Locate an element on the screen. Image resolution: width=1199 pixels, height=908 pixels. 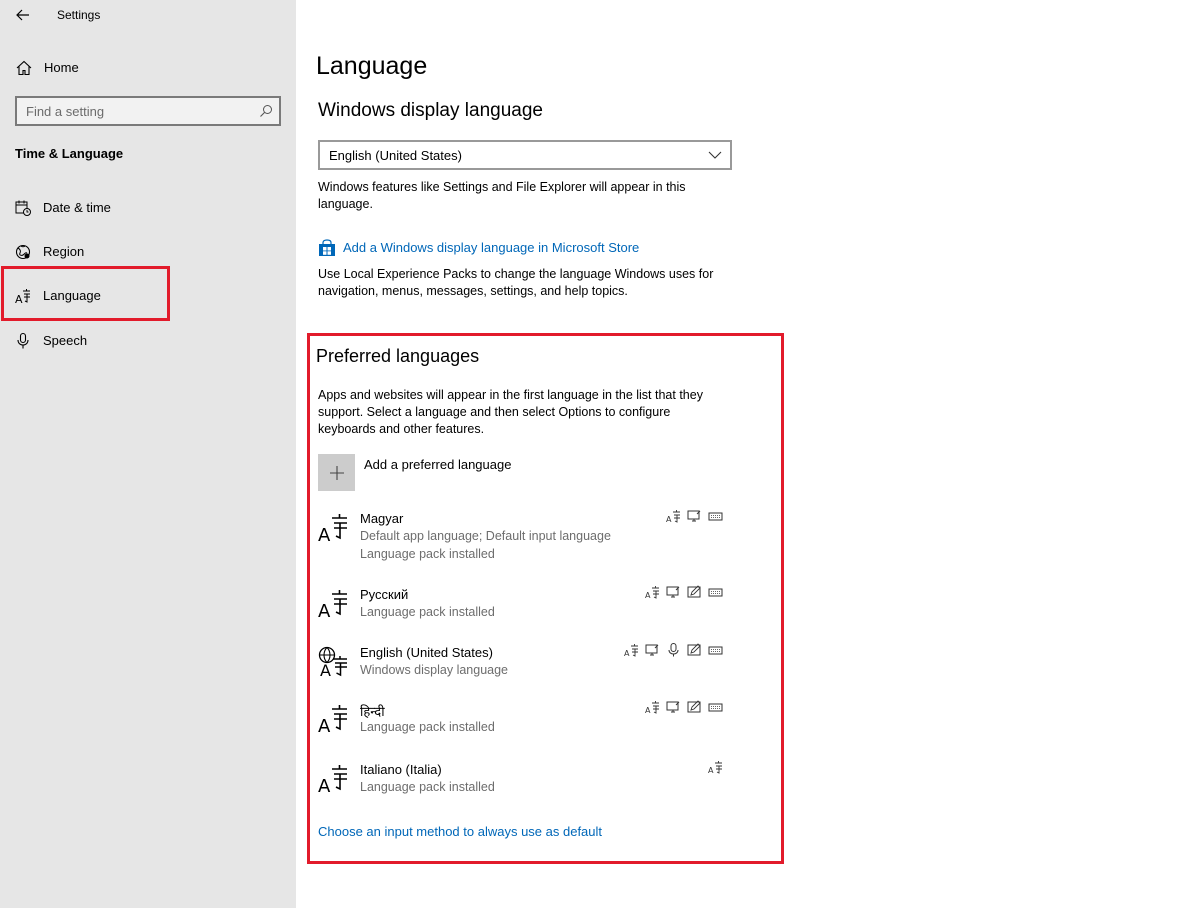
back-arrow-icon is located at coordinates (22, 15).